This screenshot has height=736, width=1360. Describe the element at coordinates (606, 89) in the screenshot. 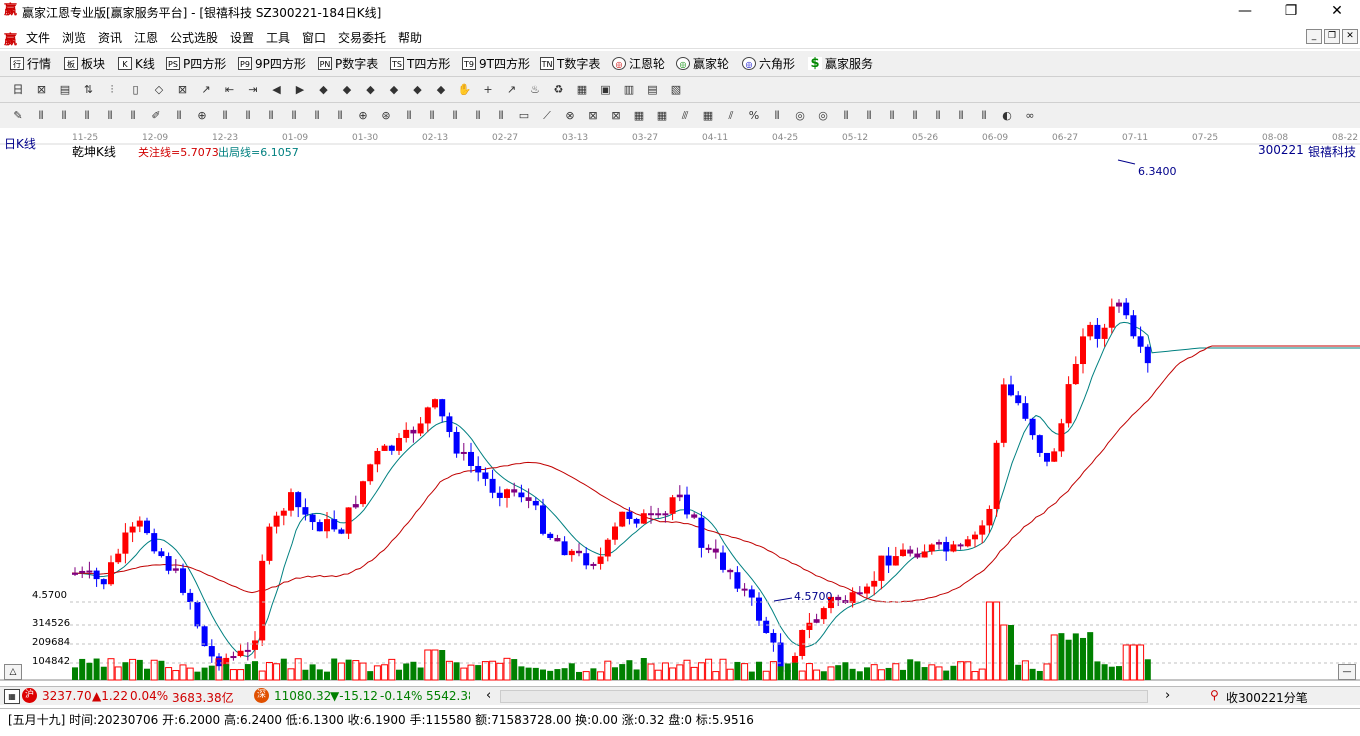

I see `chart-tool-icon: ▣` at that location.